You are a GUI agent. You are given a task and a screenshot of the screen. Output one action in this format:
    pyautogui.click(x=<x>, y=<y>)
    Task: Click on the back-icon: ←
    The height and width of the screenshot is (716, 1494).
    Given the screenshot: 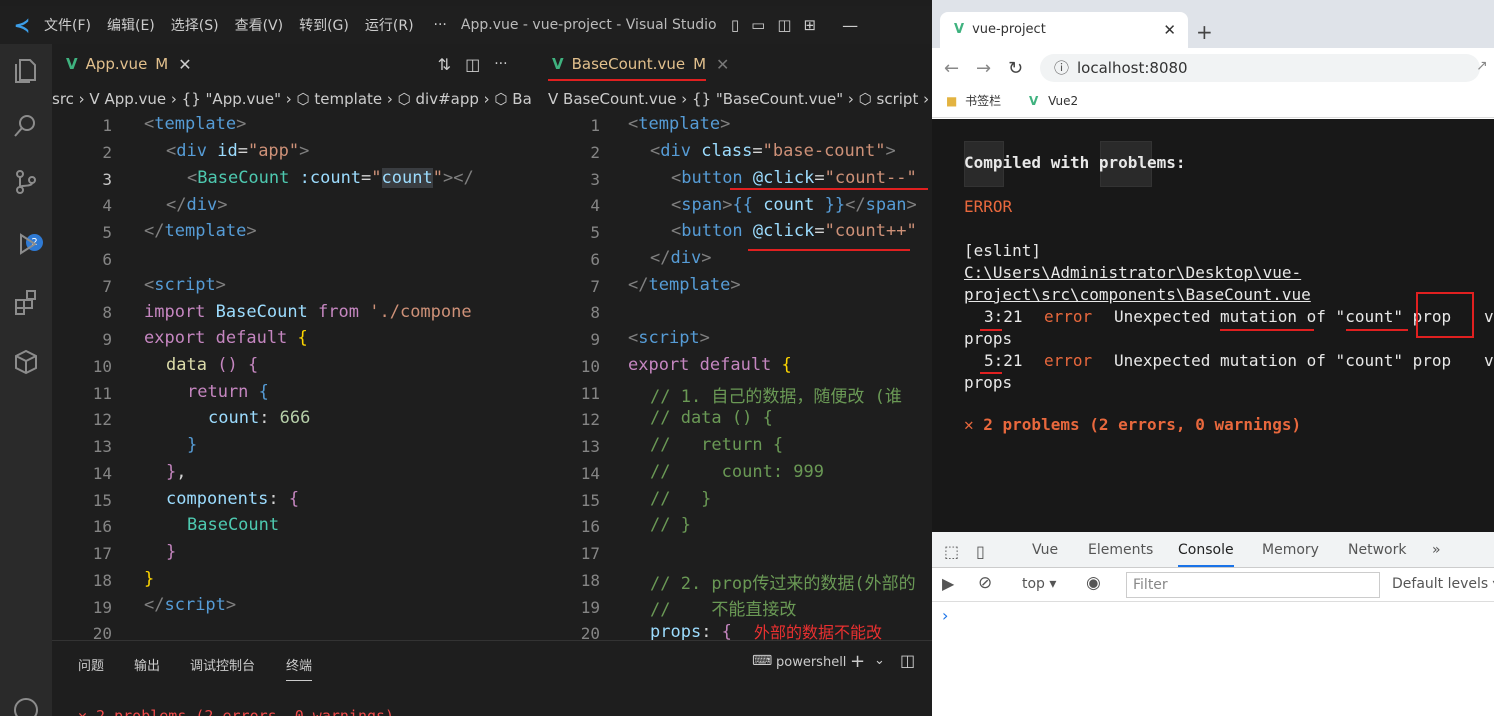 What is the action you would take?
    pyautogui.click(x=951, y=68)
    